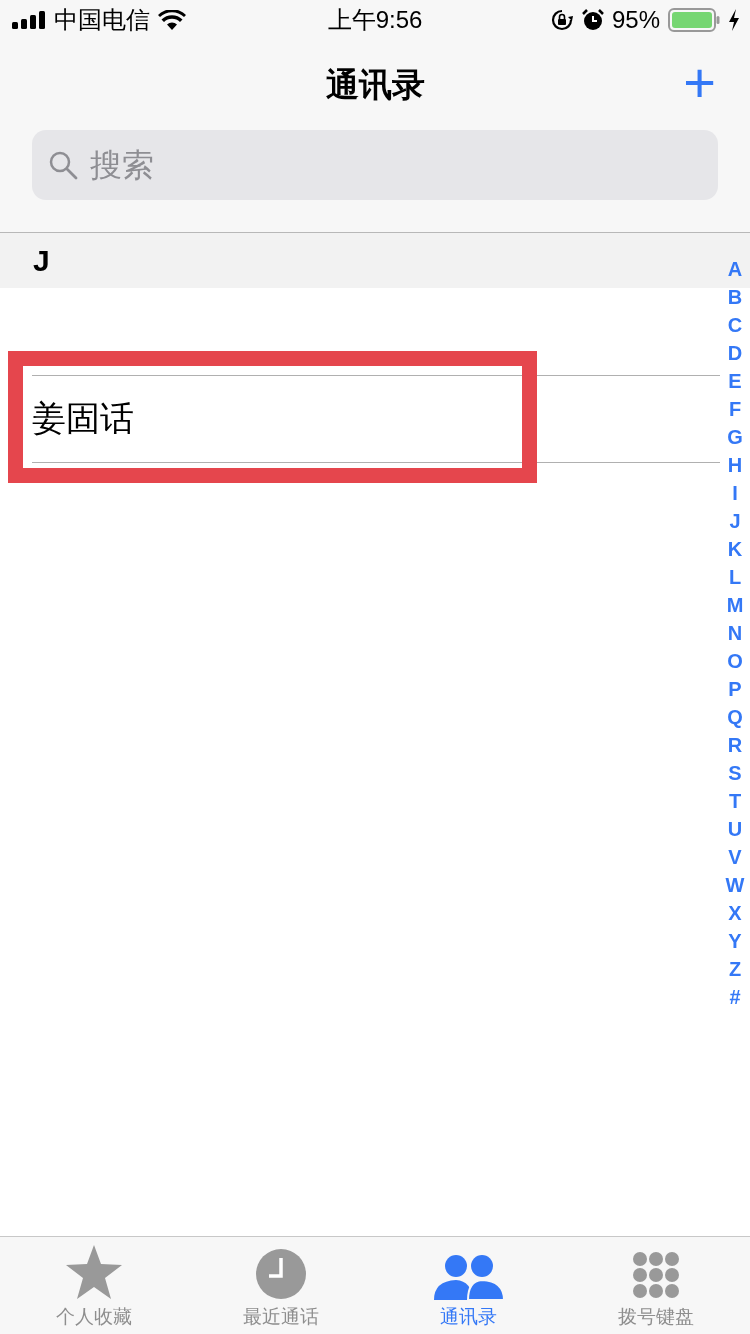 The height and width of the screenshot is (1334, 750). Describe the element at coordinates (694, 20) in the screenshot. I see `battery-icon` at that location.